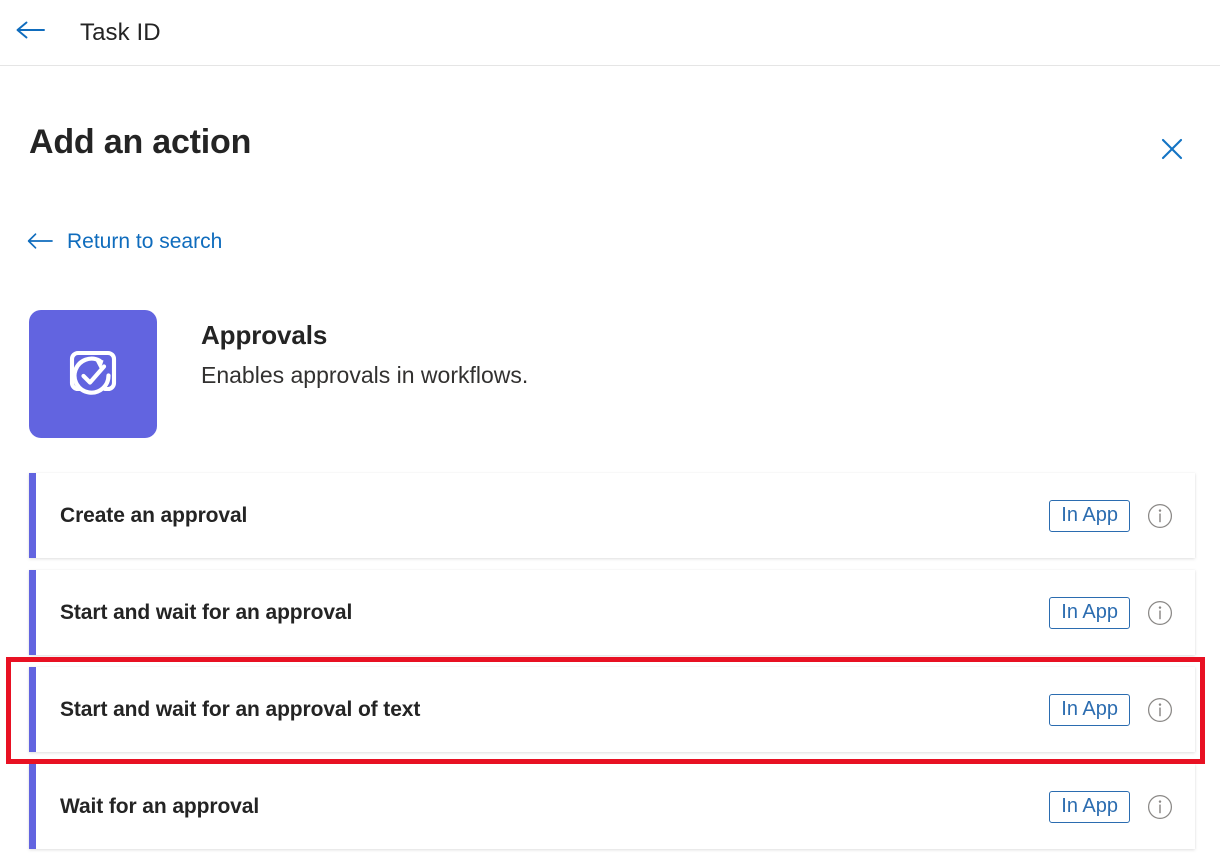  Describe the element at coordinates (93, 374) in the screenshot. I see `approvals-icon` at that location.